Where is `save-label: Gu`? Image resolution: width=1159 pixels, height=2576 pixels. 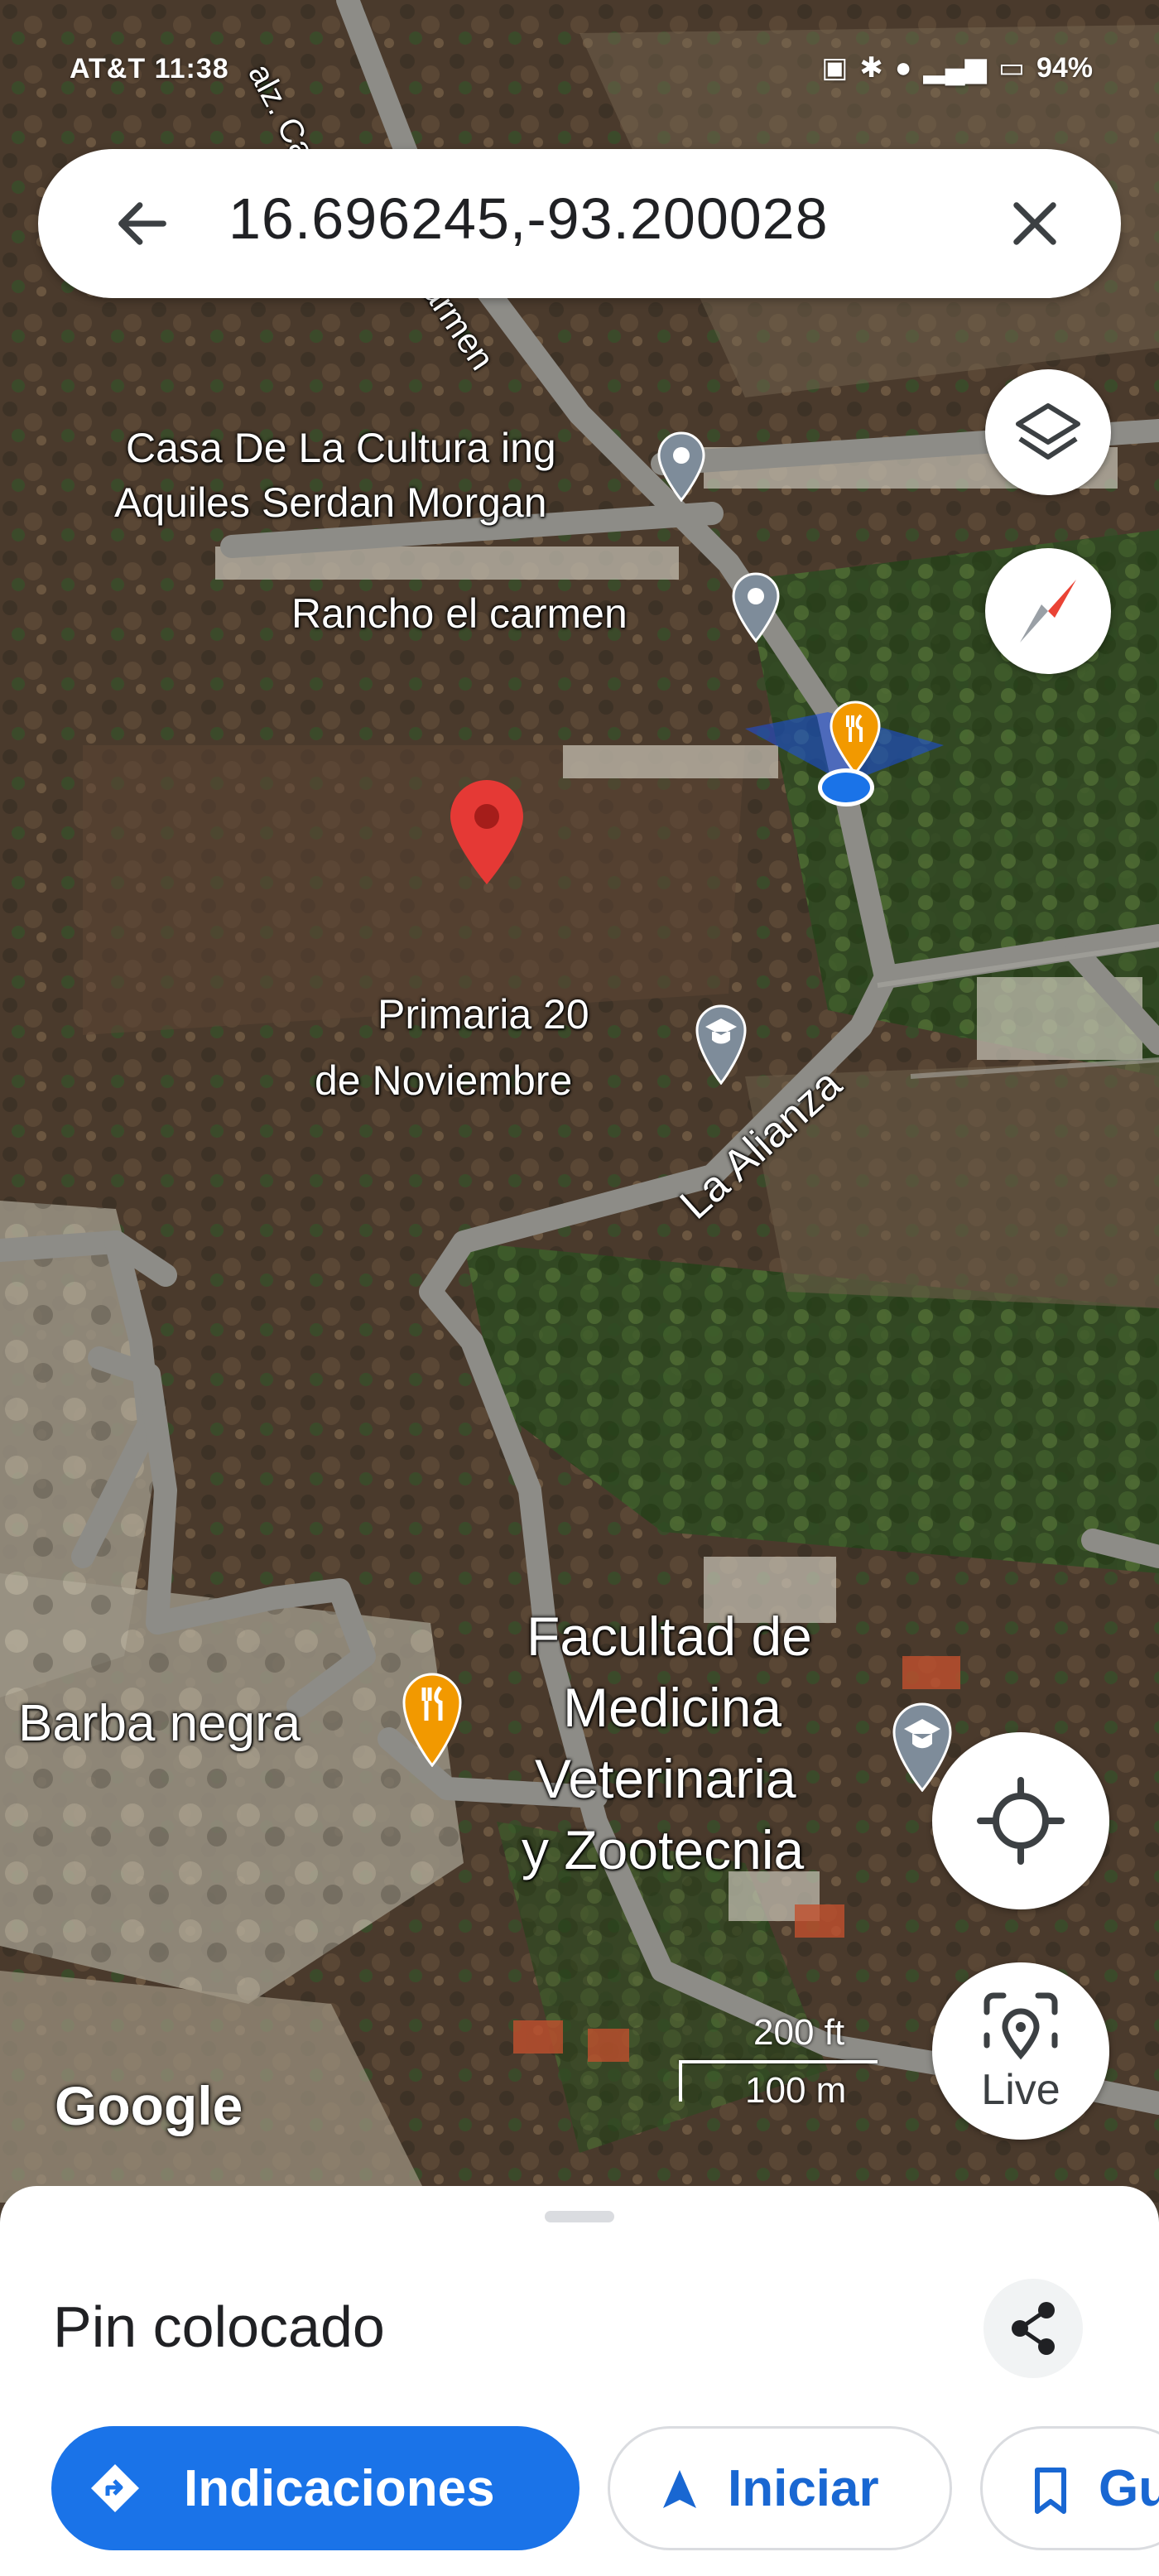 save-label: Gu is located at coordinates (1129, 2488).